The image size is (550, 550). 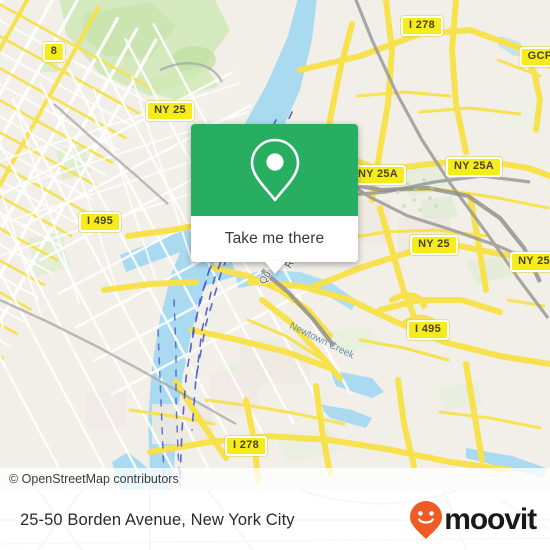 I want to click on popup-pointer-tail, so click(x=274, y=267).